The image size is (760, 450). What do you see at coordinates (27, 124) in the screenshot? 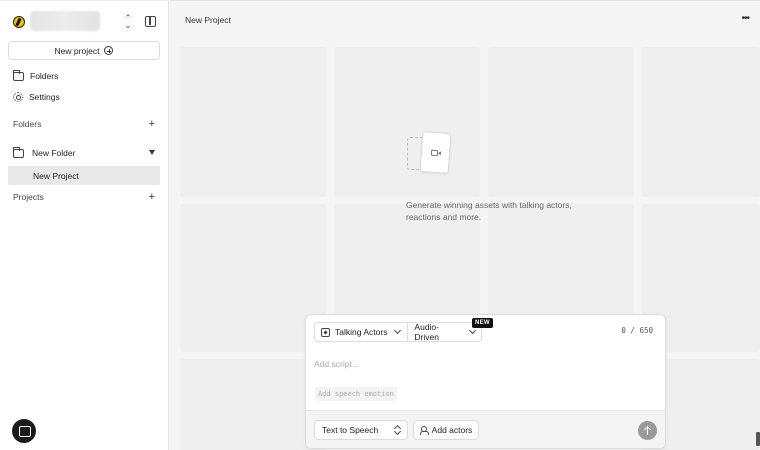
I see `folders-heading: Folders` at bounding box center [27, 124].